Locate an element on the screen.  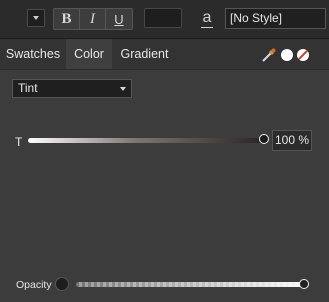
text-format-group: B I U is located at coordinates (93, 19).